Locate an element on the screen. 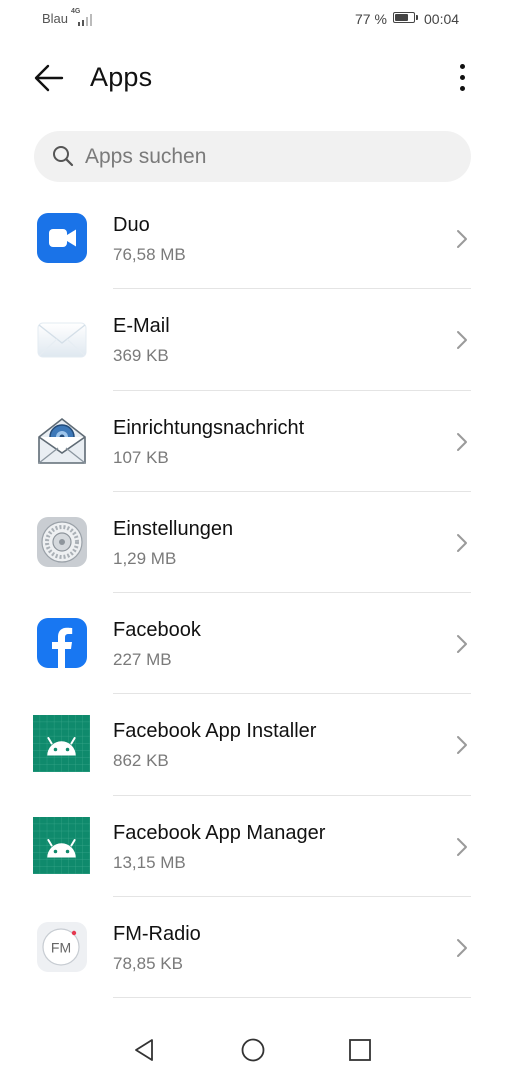  app-name: FM-Radio is located at coordinates (157, 934).